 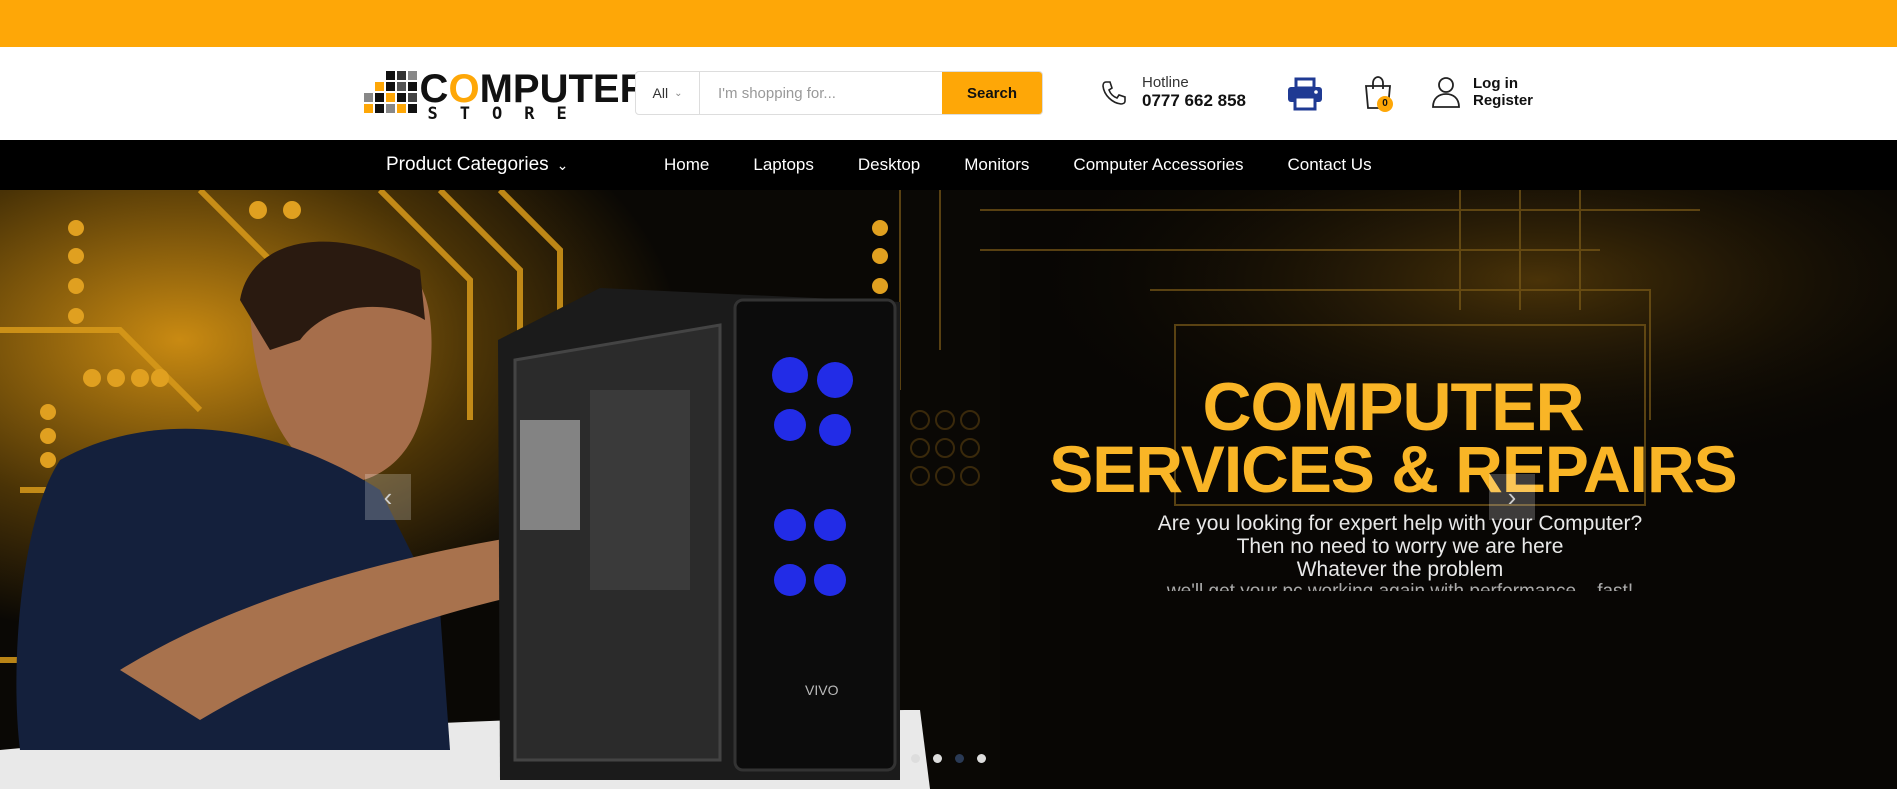 I want to click on nav-link-desktop: Desktop, so click(x=889, y=165).